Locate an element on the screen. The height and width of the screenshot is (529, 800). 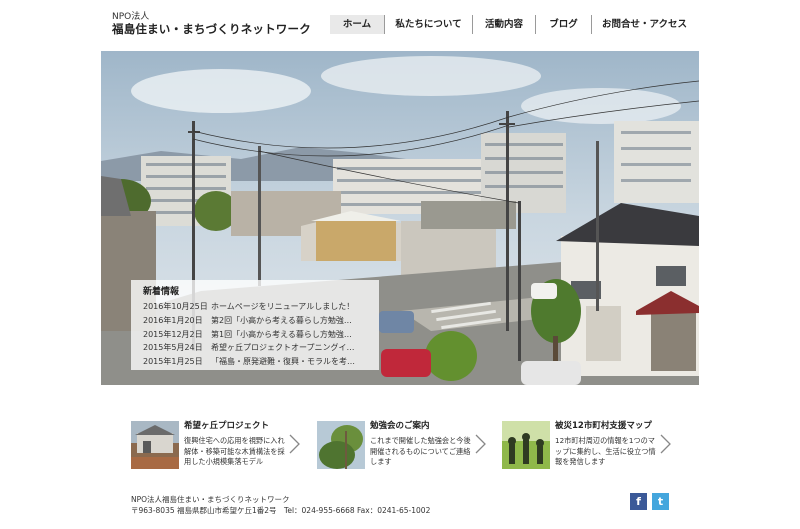
card-description: これまで開催した勉強会と今後開催されるものについてご連絡します is located at coordinates (420, 451).